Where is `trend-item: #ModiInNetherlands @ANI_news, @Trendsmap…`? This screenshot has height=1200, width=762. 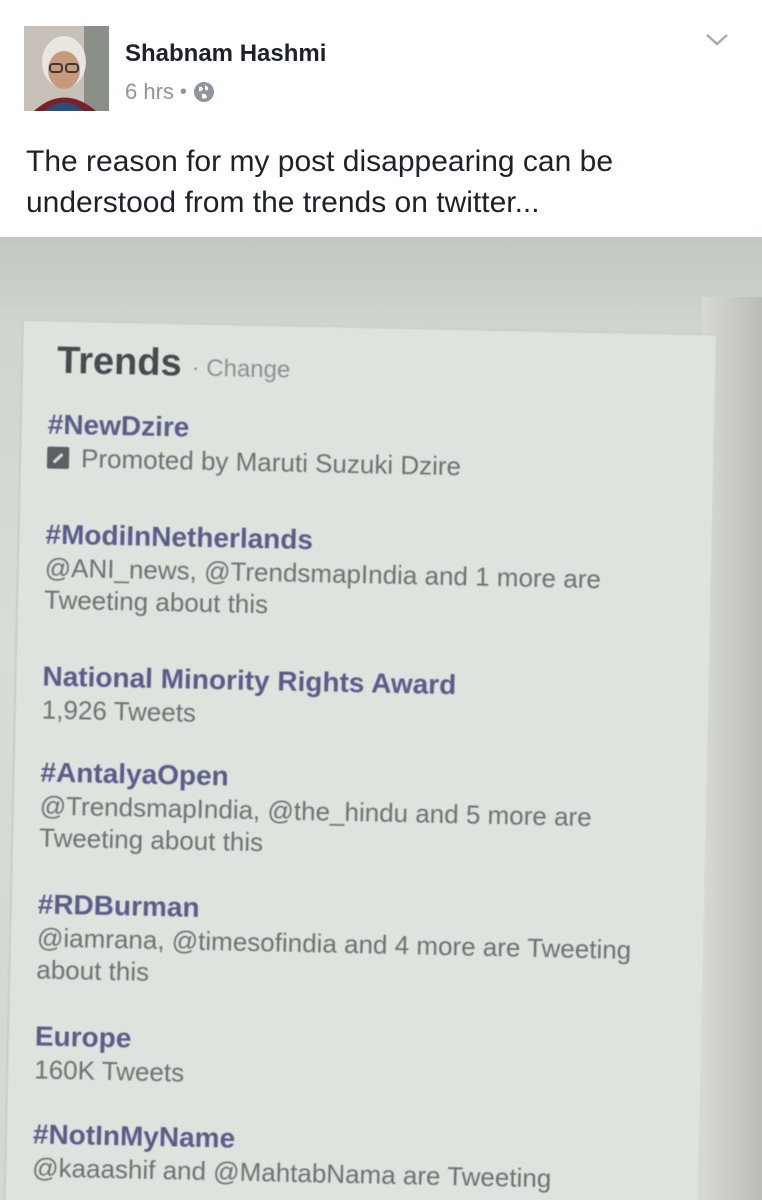 trend-item: #ModiInNetherlands @ANI_news, @Trendsmap… is located at coordinates (365, 573).